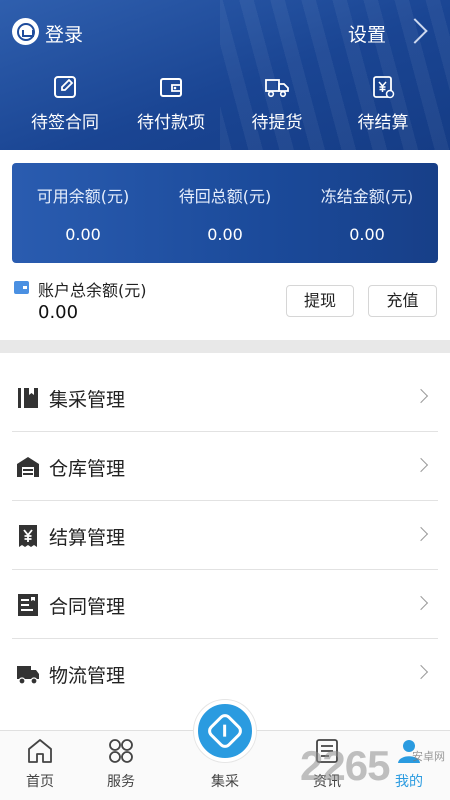  I want to click on tab-services: 服务, so click(121, 764).